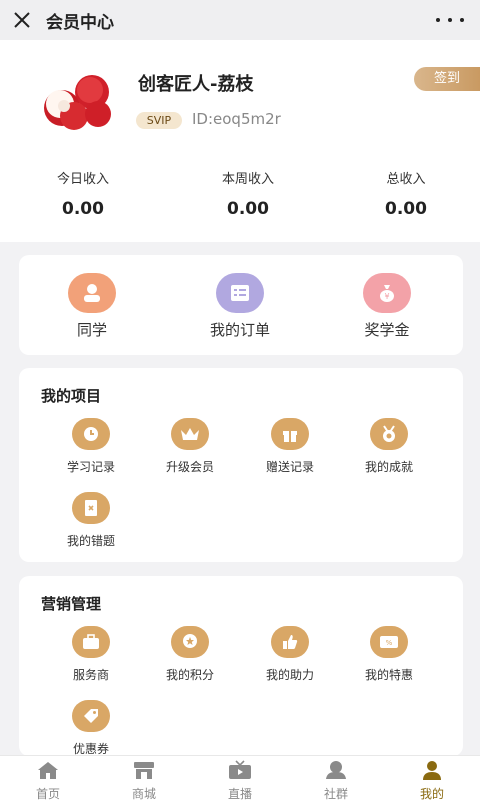 This screenshot has height=800, width=480. Describe the element at coordinates (432, 770) in the screenshot. I see `profile-icon` at that location.